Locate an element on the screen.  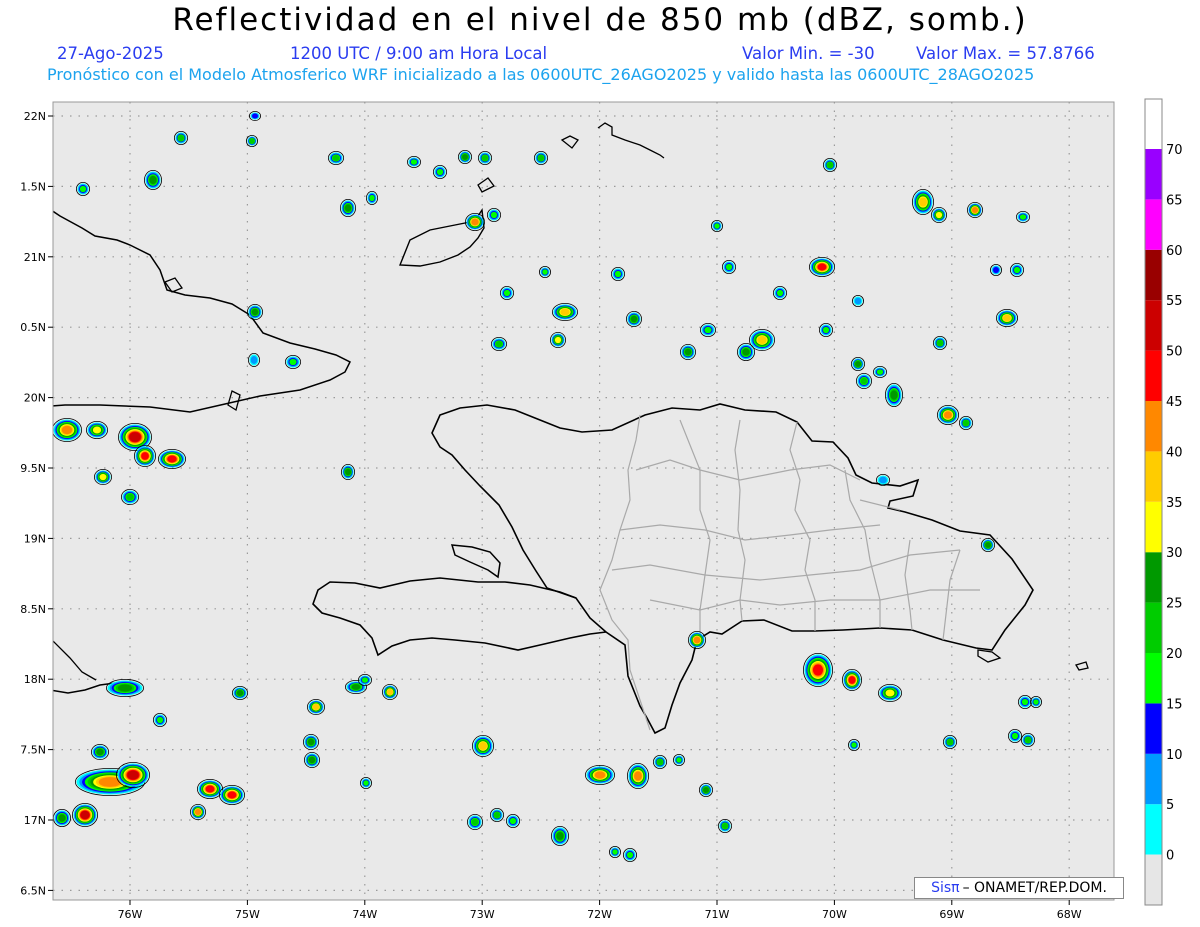
lat-label: 20N is located at coordinates (35, 398).